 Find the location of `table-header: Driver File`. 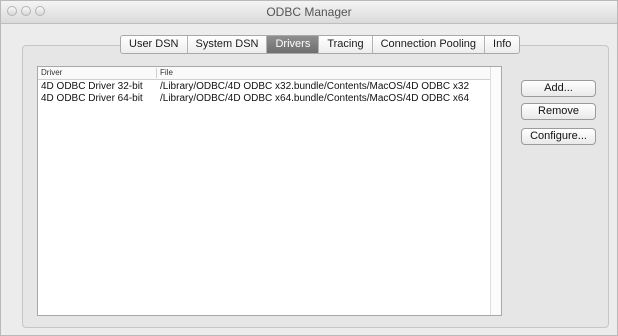

table-header: Driver File is located at coordinates (269, 73).